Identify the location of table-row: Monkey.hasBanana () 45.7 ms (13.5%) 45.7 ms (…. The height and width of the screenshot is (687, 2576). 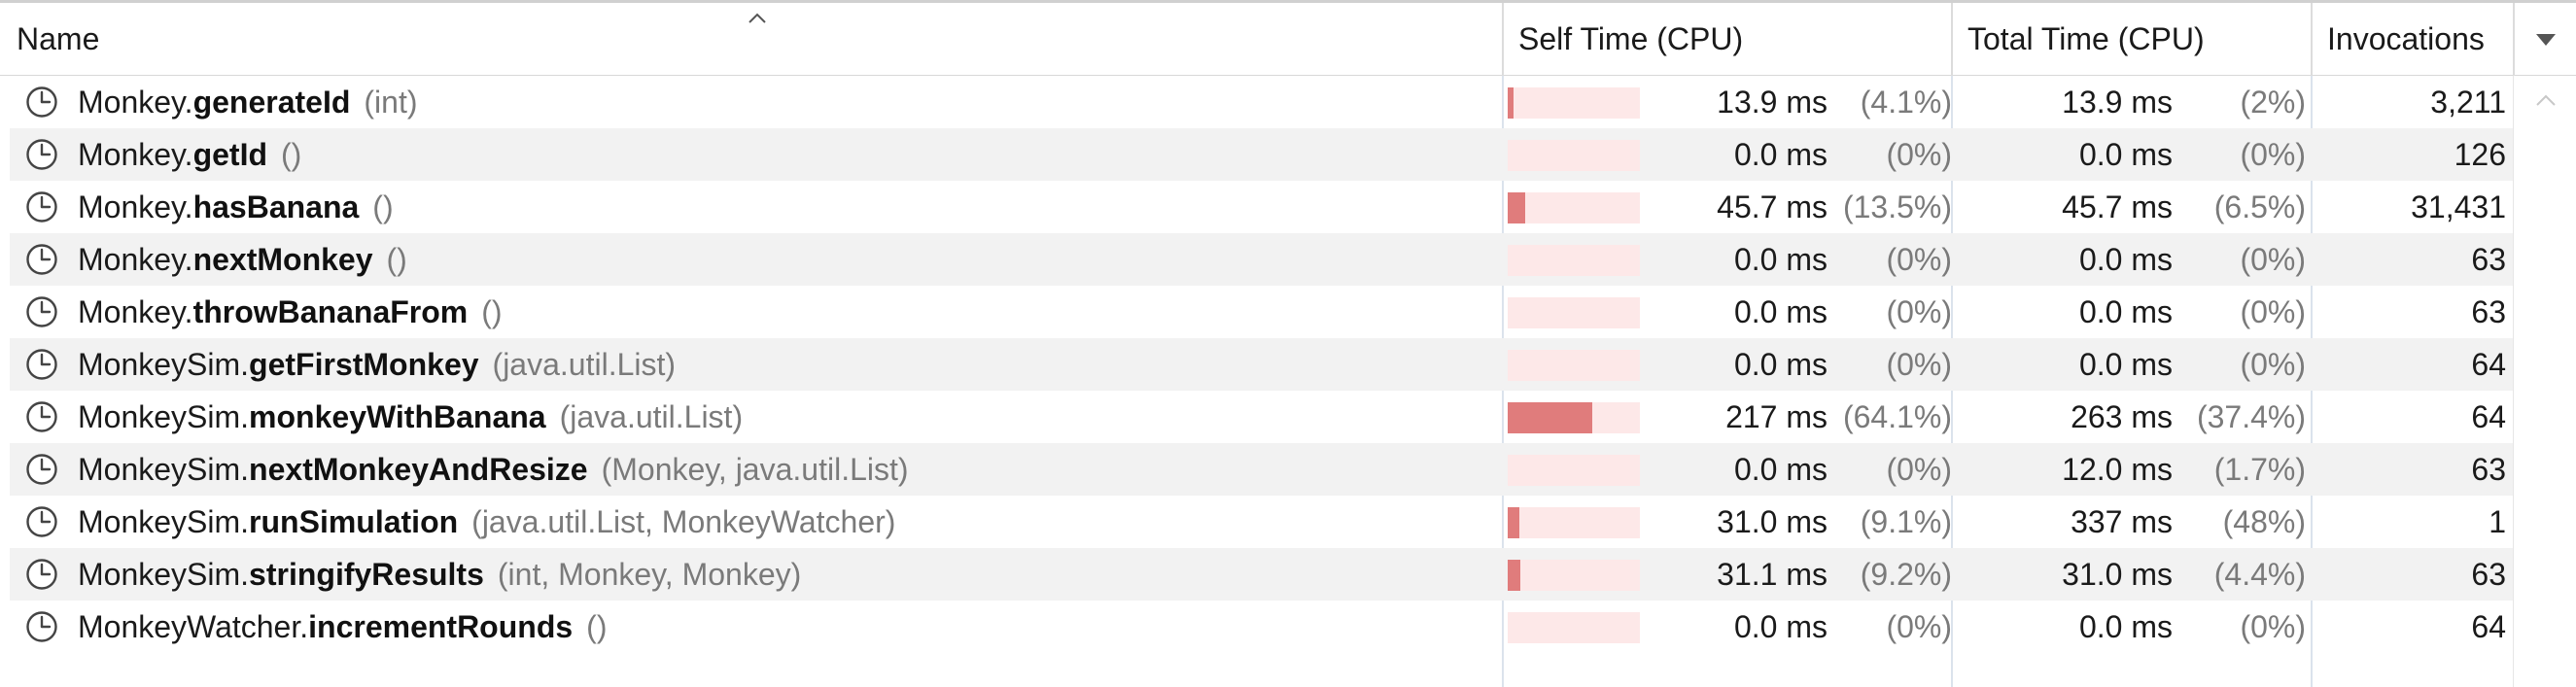
(1261, 207).